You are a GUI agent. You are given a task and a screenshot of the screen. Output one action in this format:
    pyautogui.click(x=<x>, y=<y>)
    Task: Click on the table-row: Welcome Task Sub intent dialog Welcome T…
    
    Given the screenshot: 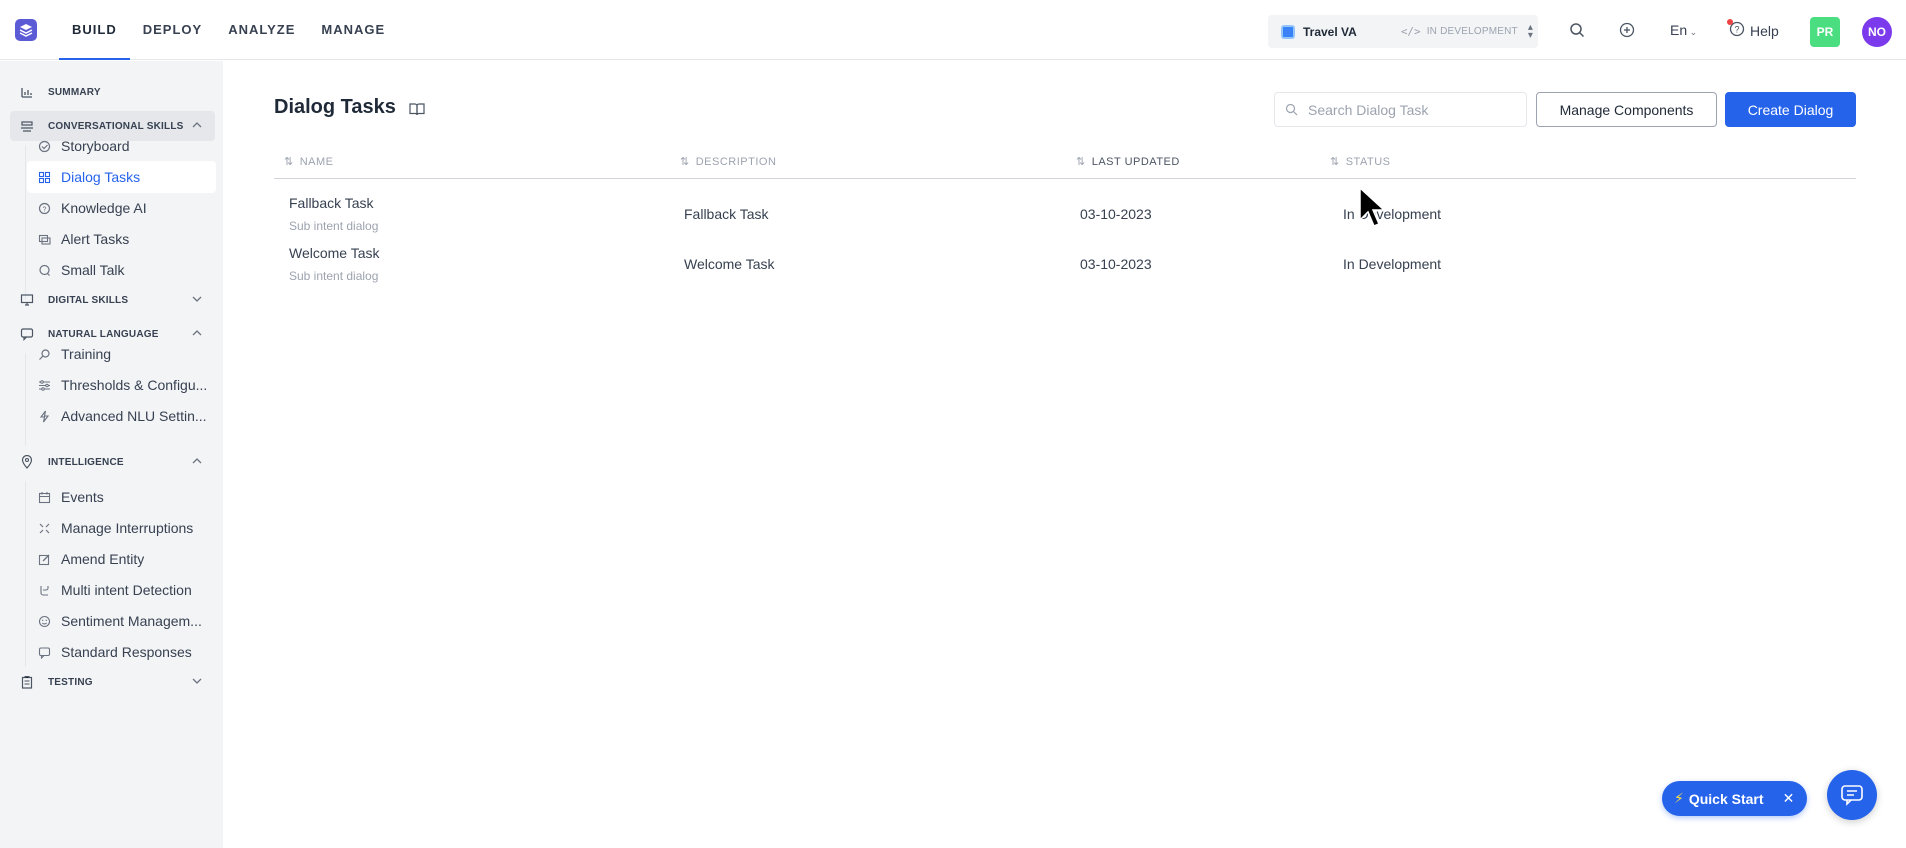 What is the action you would take?
    pyautogui.click(x=1065, y=264)
    